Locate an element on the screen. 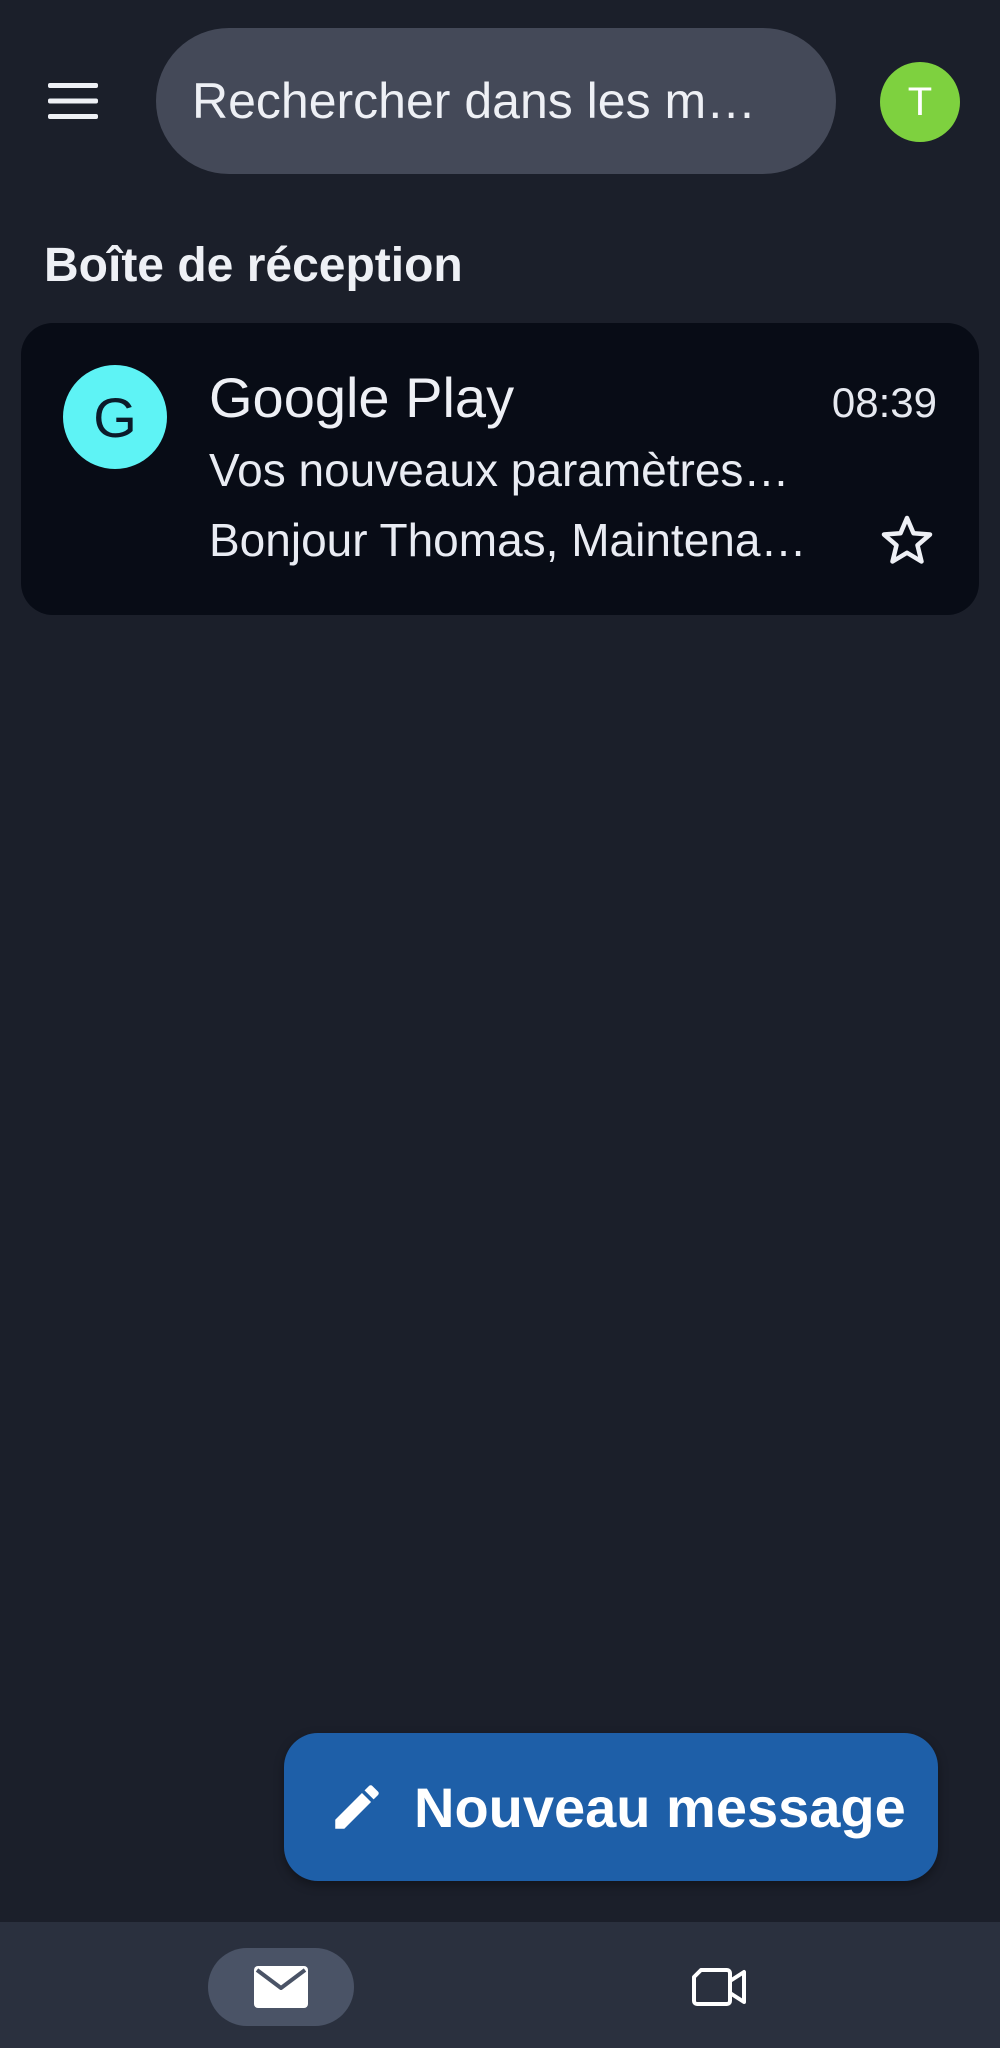 This screenshot has width=1000, height=2048. nav-meet-tab is located at coordinates (719, 1987).